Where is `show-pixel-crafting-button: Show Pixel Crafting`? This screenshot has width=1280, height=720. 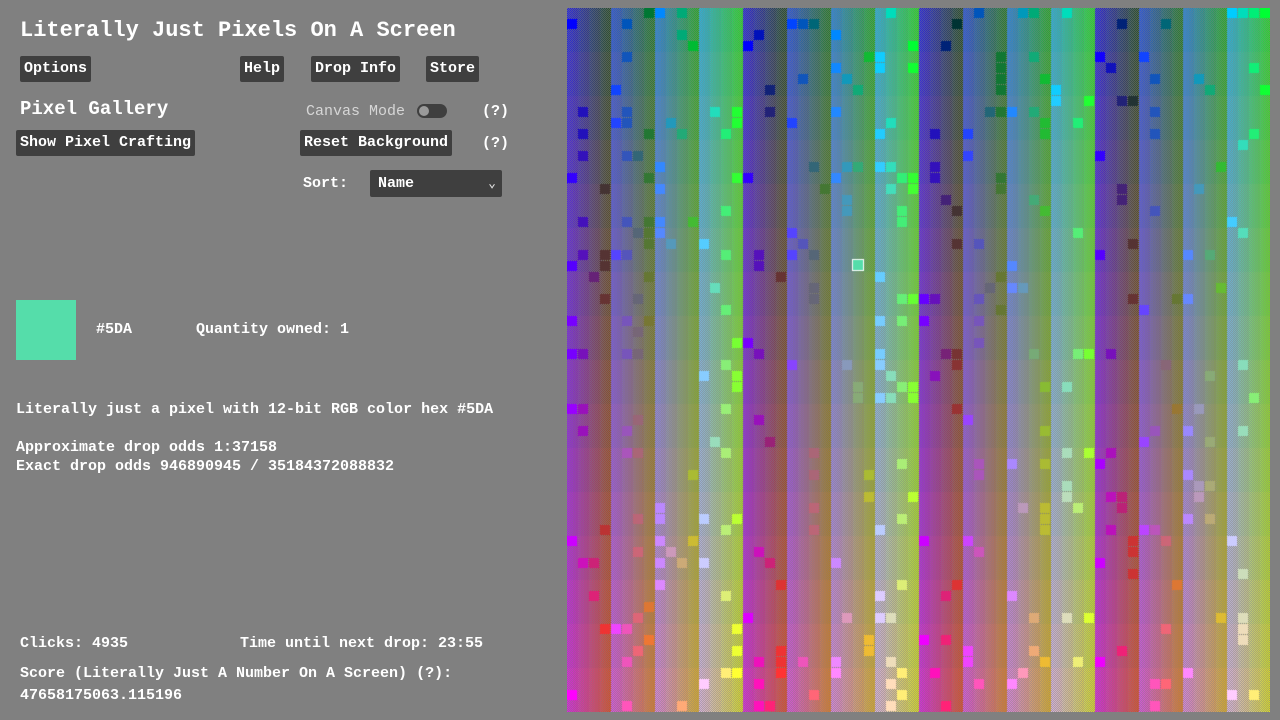 show-pixel-crafting-button: Show Pixel Crafting is located at coordinates (105, 143).